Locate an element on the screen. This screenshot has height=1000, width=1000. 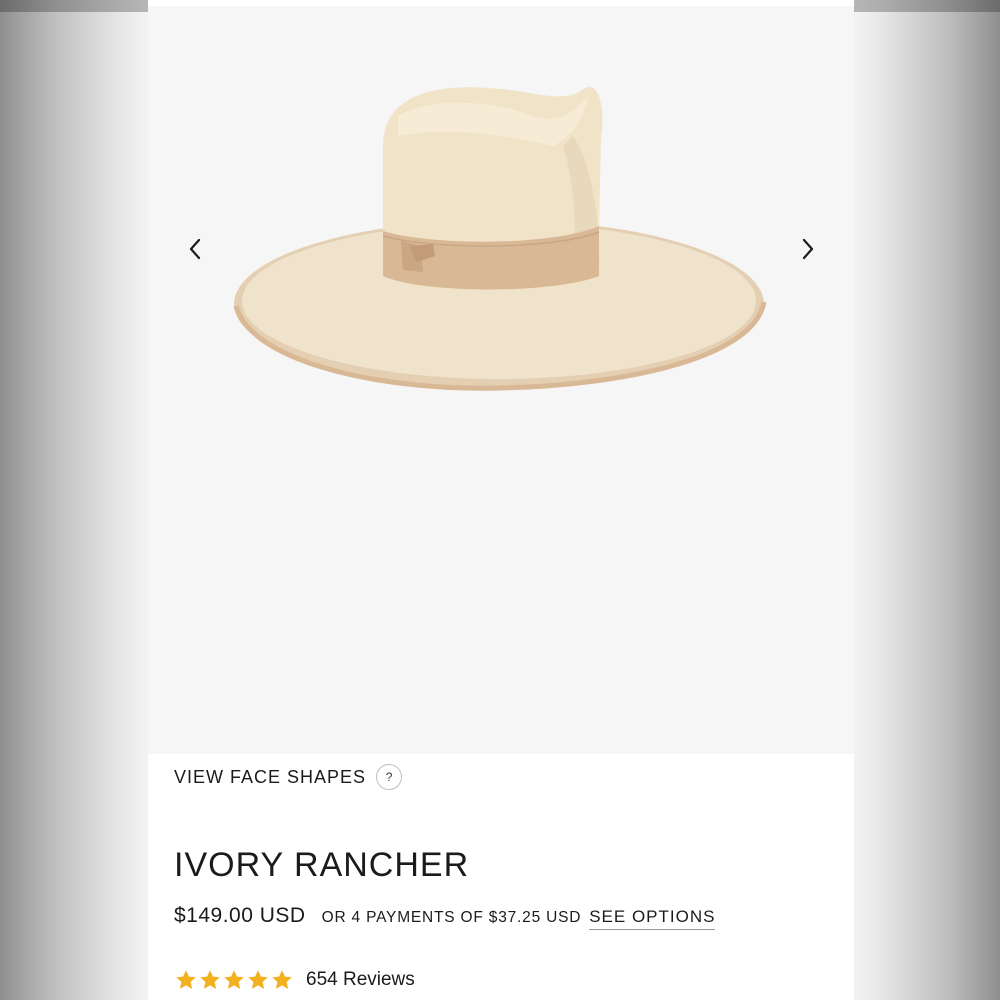
gallery-next-button is located at coordinates (808, 249).